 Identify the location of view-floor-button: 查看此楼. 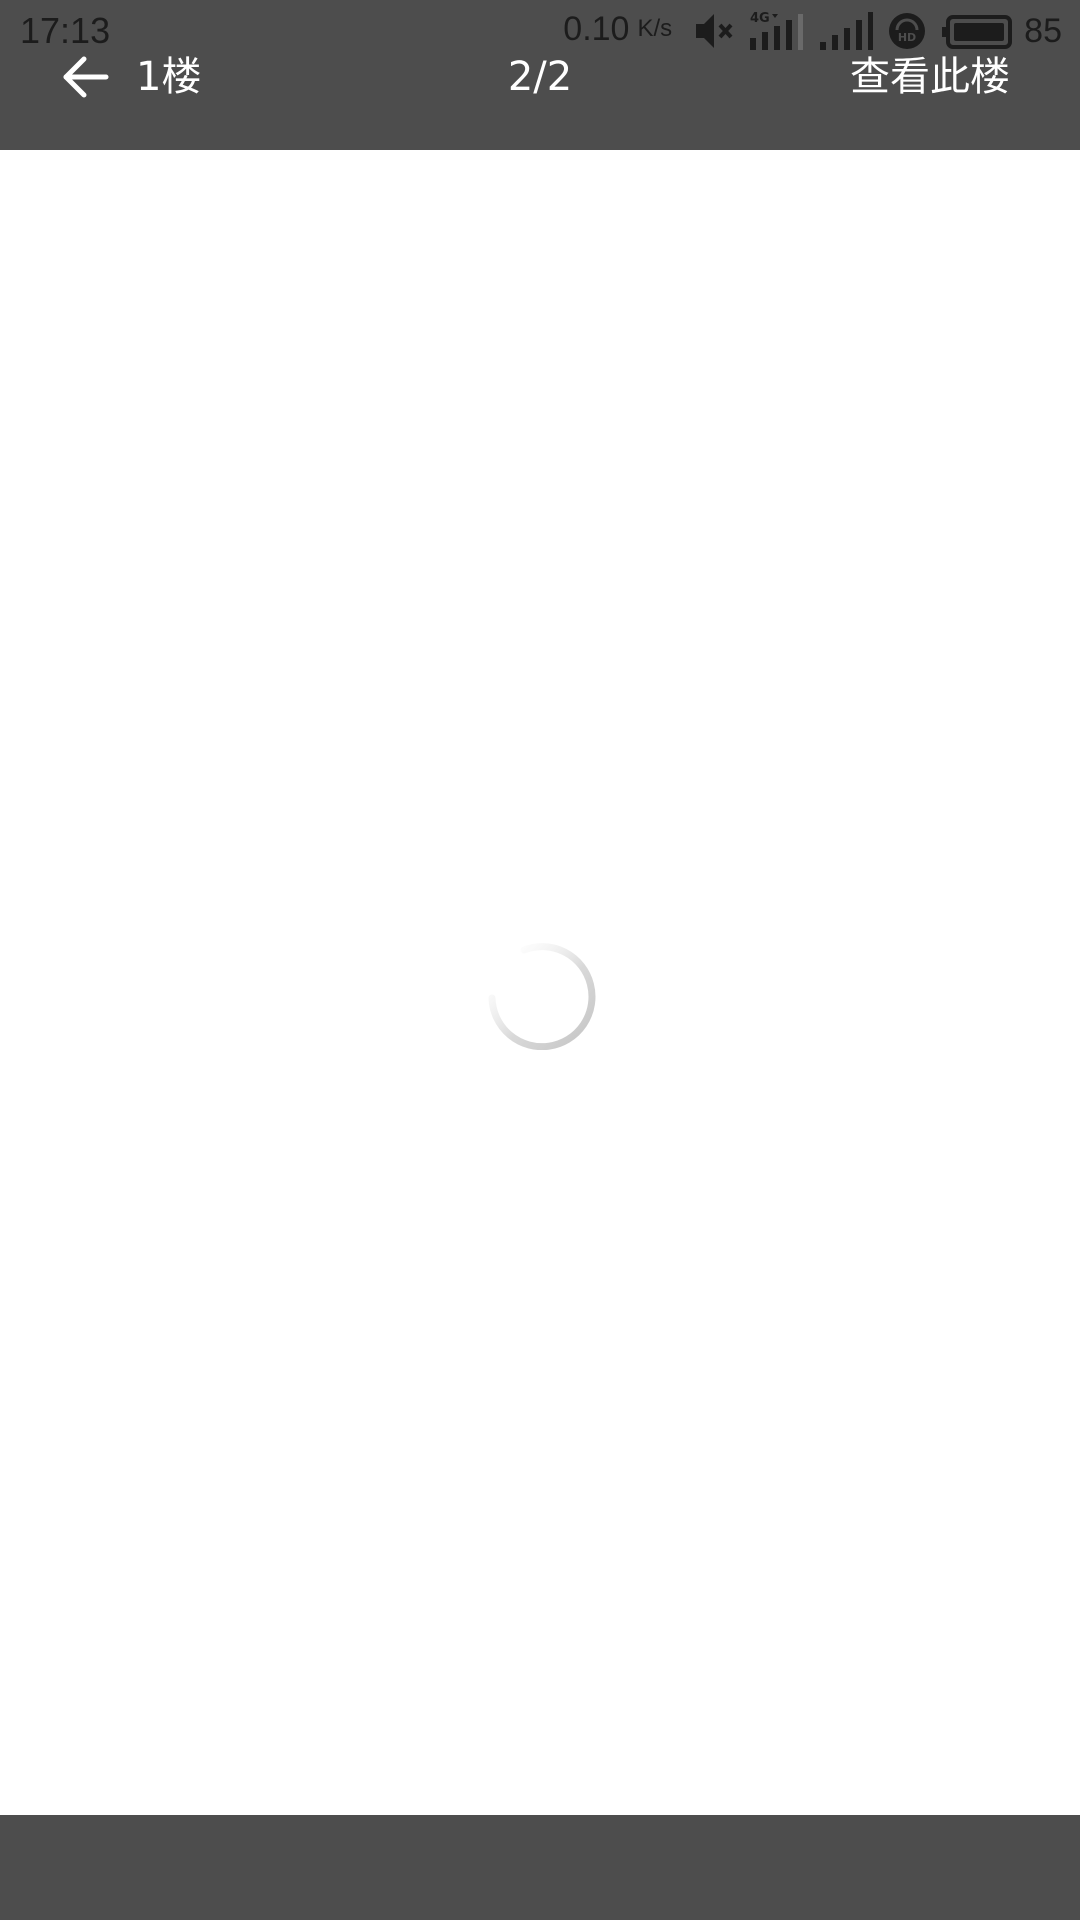
(930, 77).